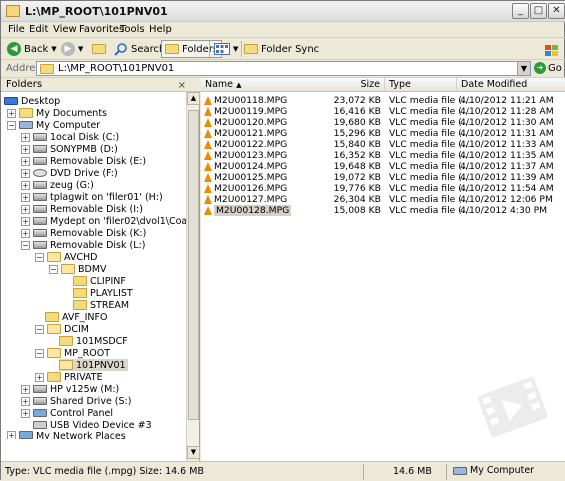  What do you see at coordinates (538, 11) in the screenshot?
I see `maximize-button: □` at bounding box center [538, 11].